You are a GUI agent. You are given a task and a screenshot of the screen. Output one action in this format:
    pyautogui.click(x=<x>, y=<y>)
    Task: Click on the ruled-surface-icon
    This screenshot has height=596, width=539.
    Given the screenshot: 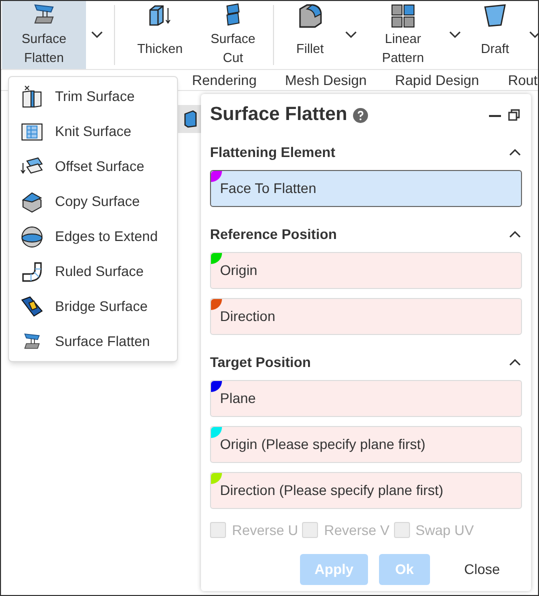 What is the action you would take?
    pyautogui.click(x=32, y=272)
    